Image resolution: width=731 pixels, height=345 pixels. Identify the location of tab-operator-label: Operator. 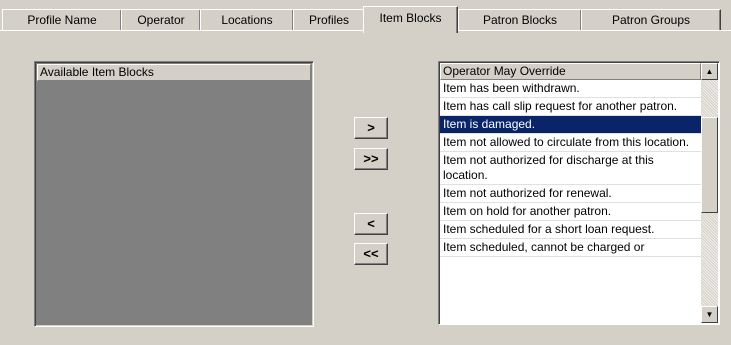
(161, 20).